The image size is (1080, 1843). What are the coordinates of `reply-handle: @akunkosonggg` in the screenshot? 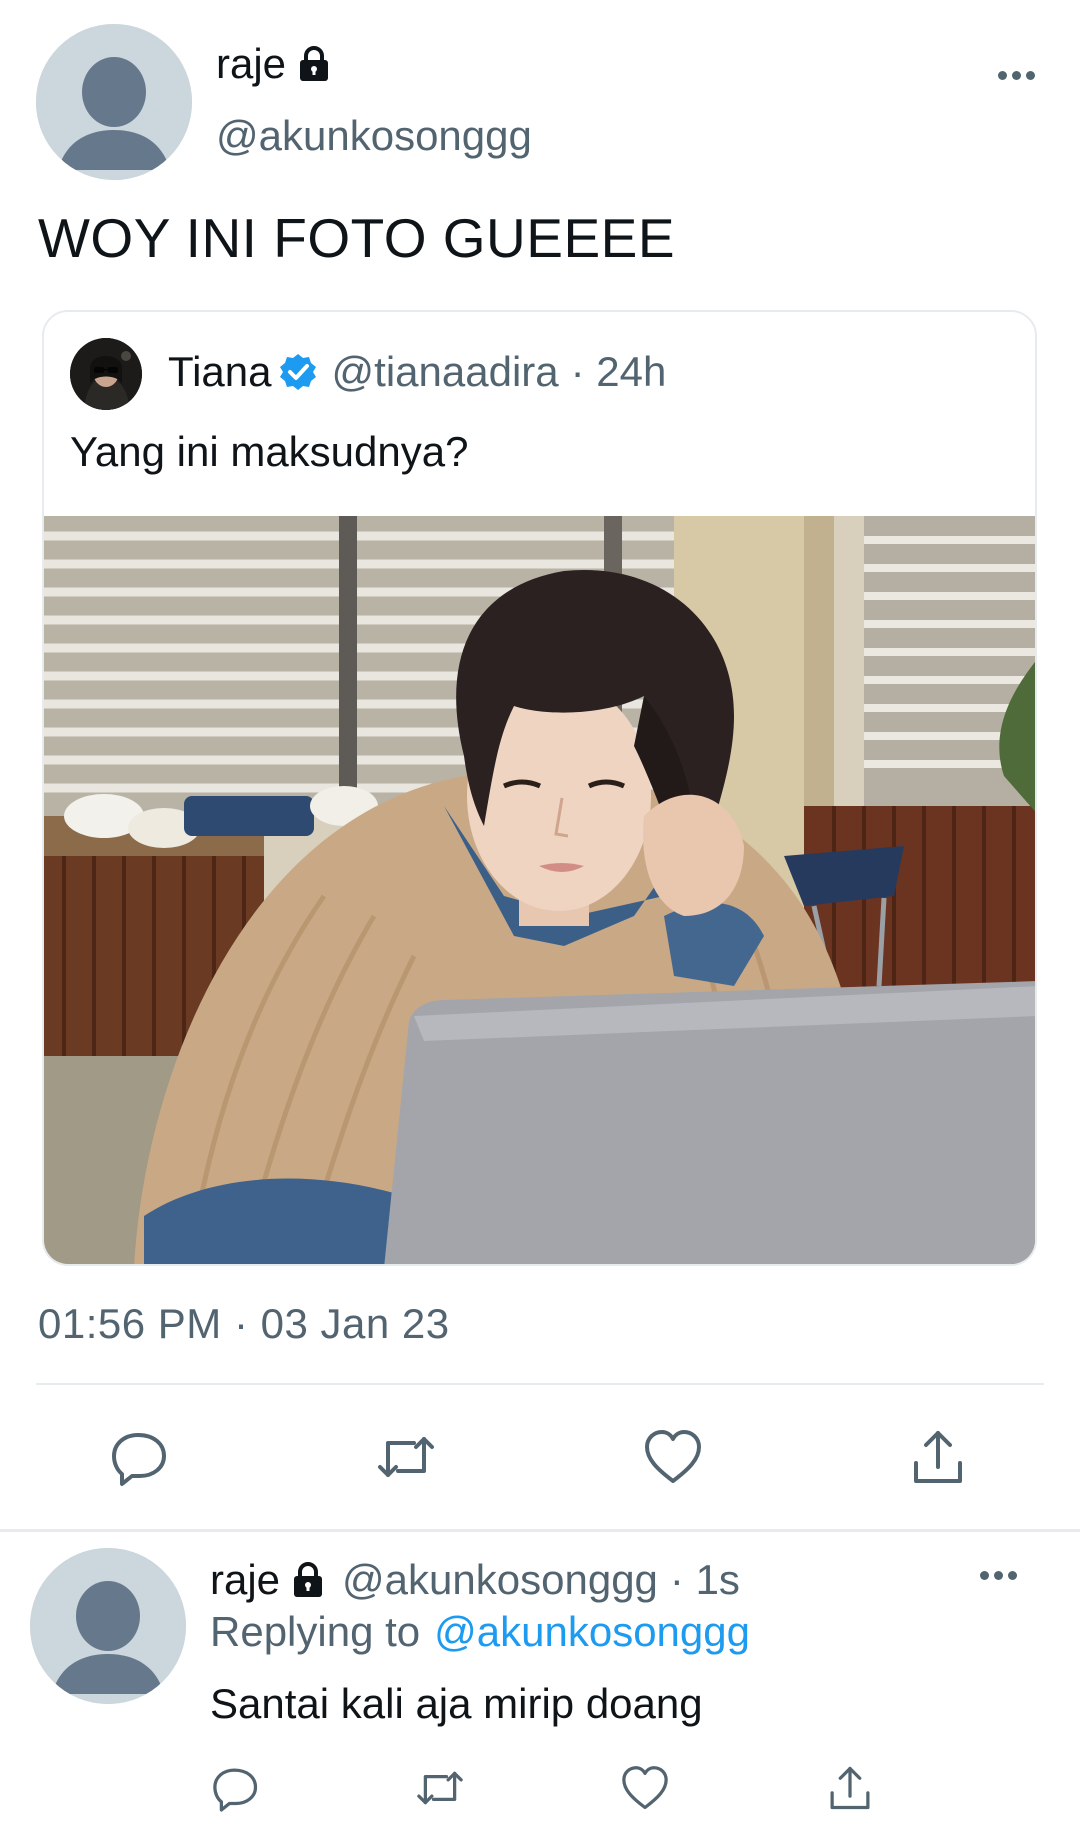 It's located at (500, 1580).